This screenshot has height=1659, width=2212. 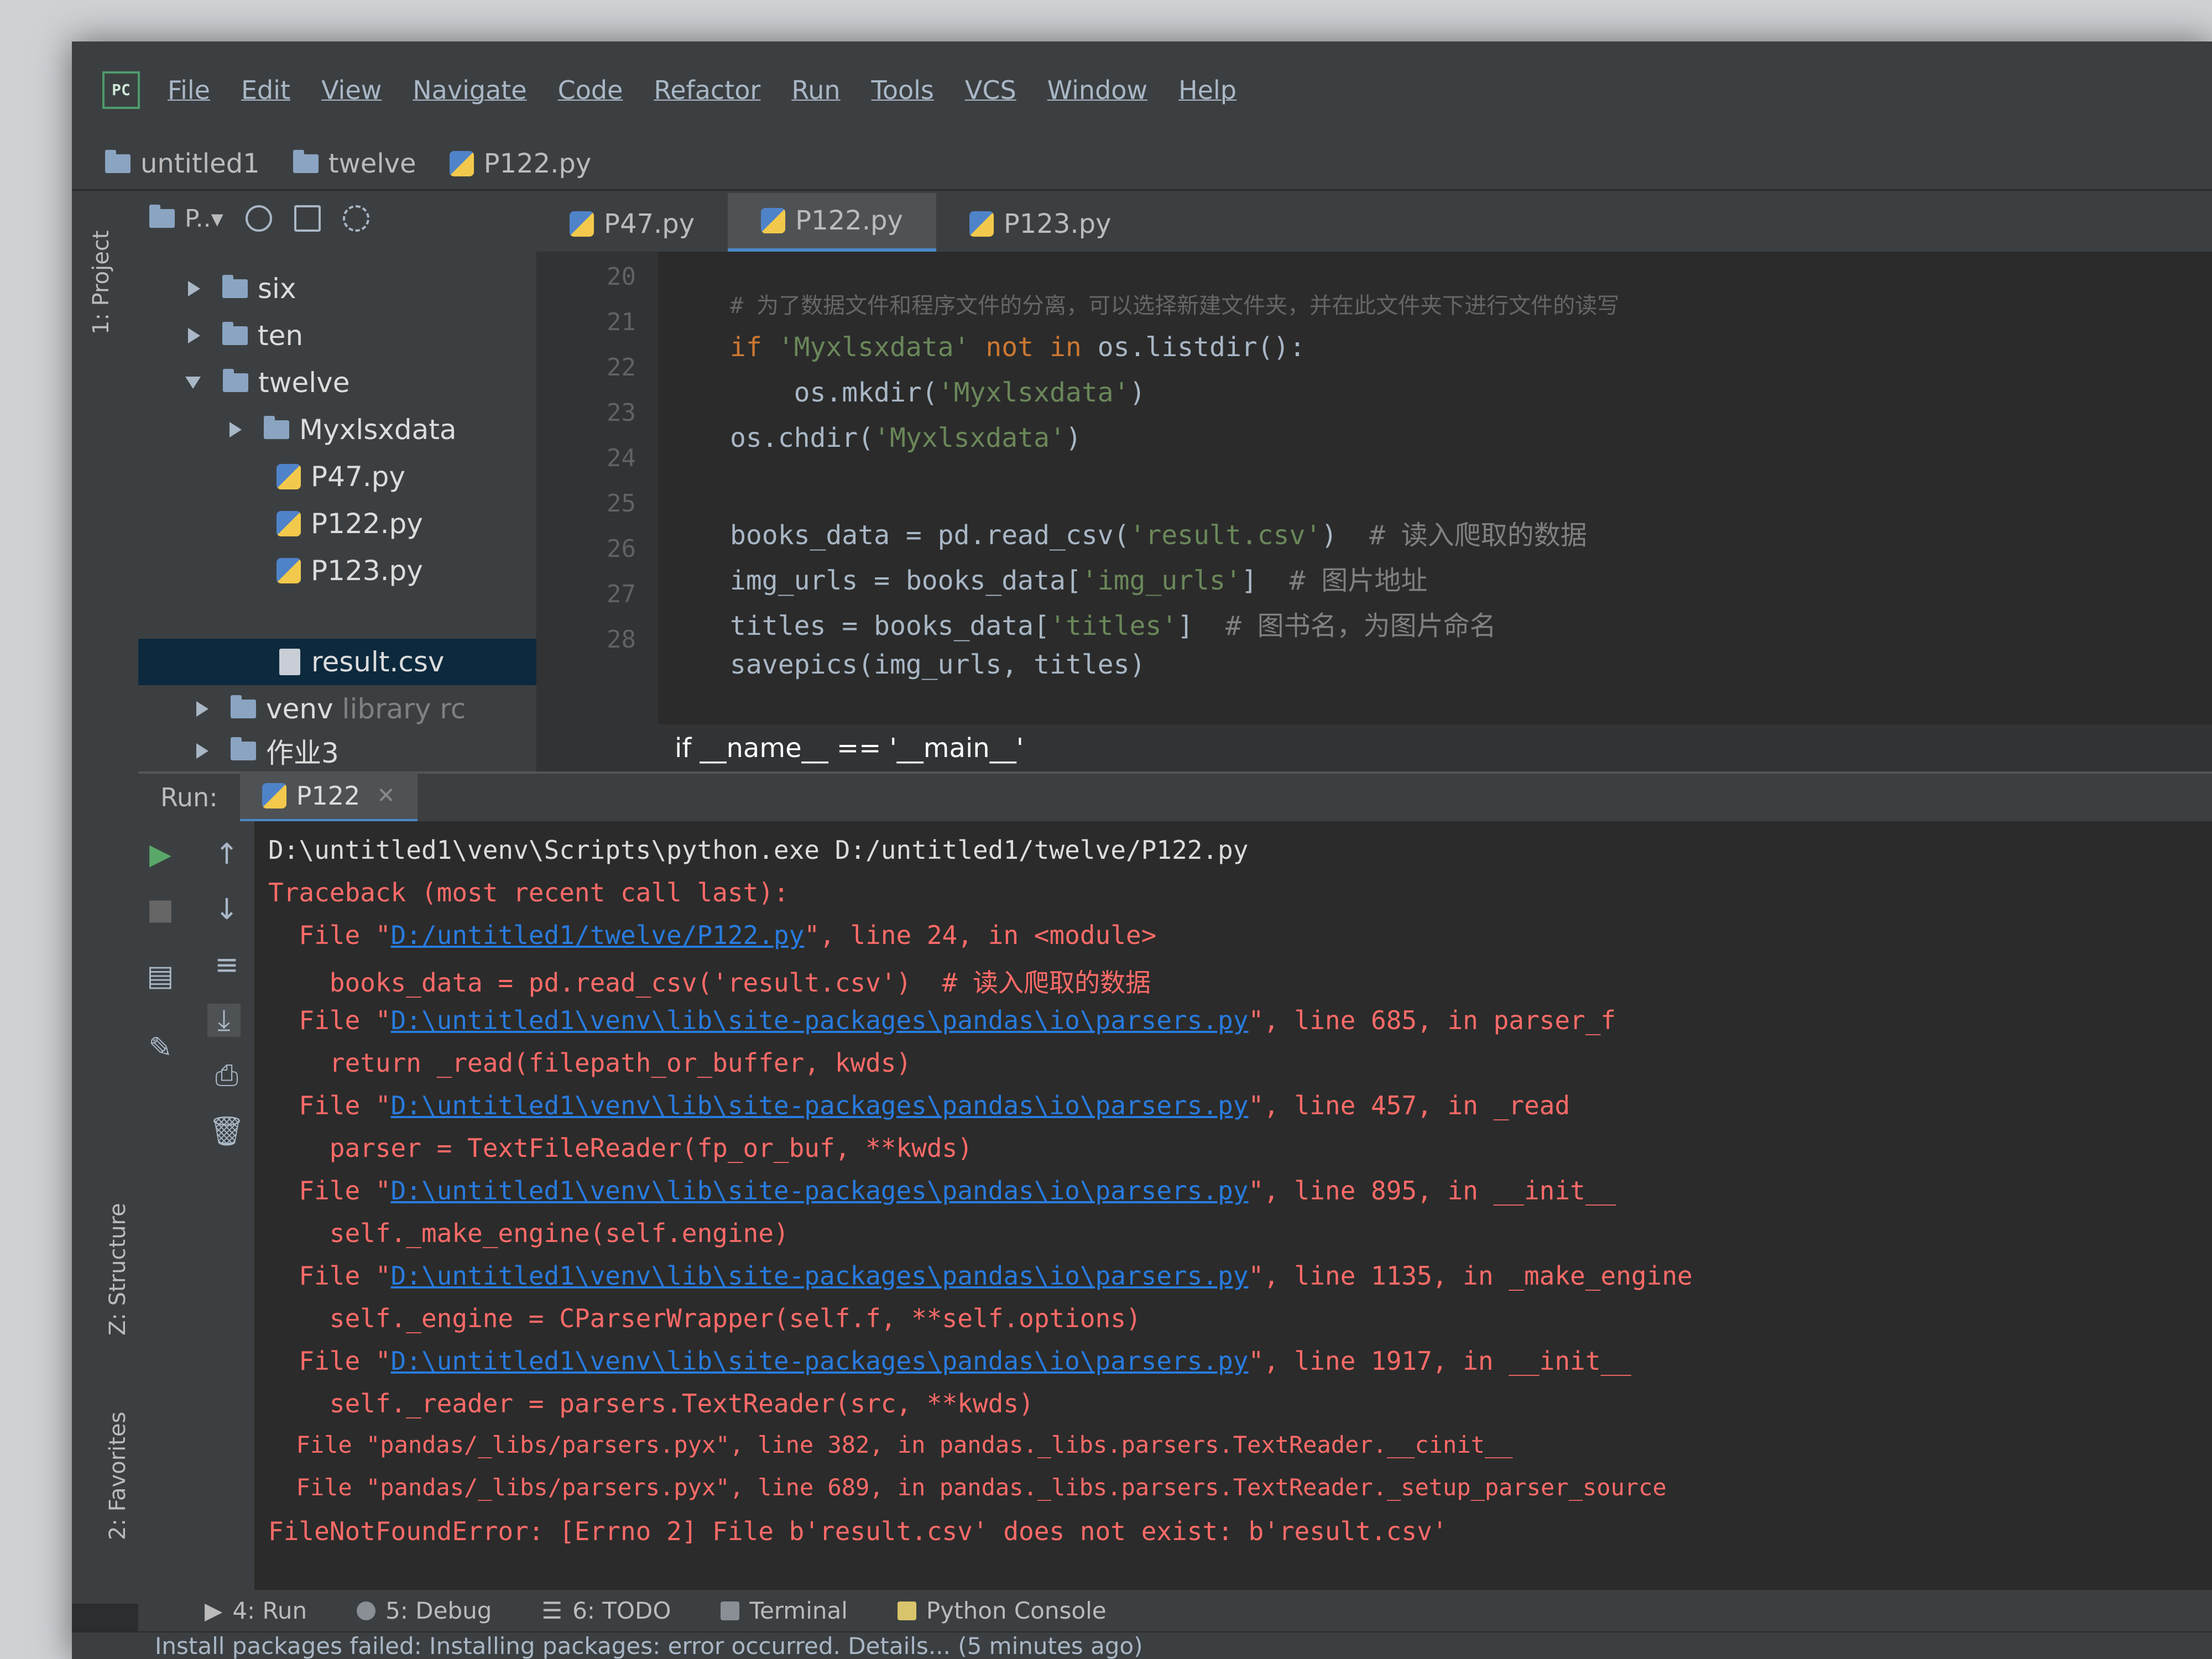 What do you see at coordinates (267, 383) in the screenshot?
I see `tree-item-twelve: twelve` at bounding box center [267, 383].